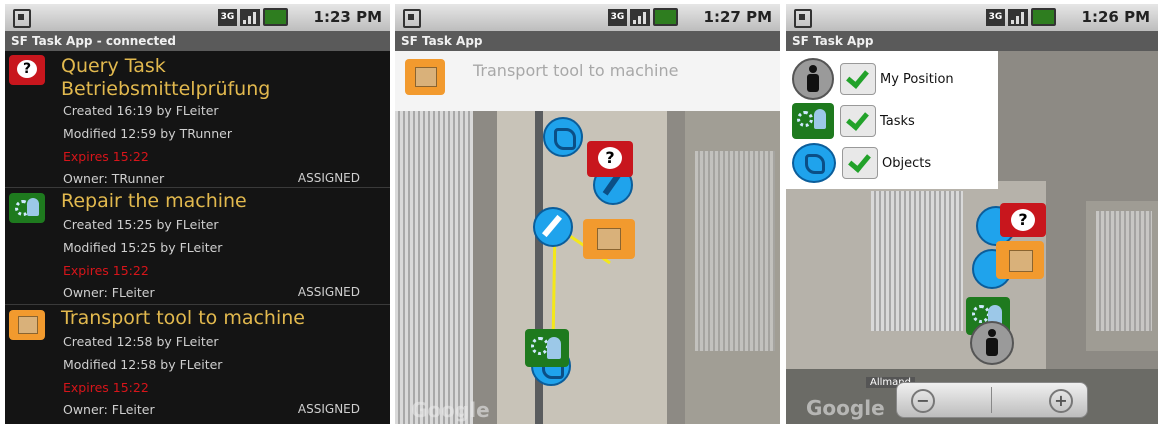 This screenshot has height=427, width=1161. What do you see at coordinates (923, 401) in the screenshot?
I see `zoom-out-button: −` at bounding box center [923, 401].